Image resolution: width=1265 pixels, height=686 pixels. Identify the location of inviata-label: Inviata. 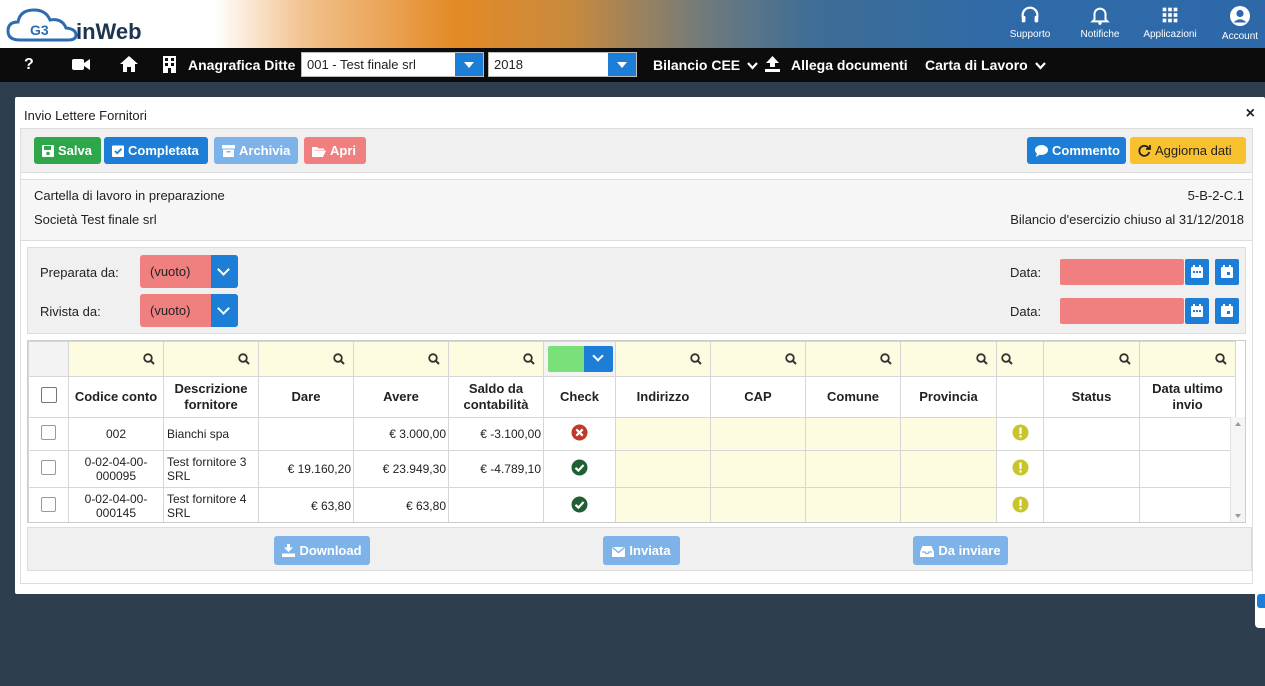
(650, 550).